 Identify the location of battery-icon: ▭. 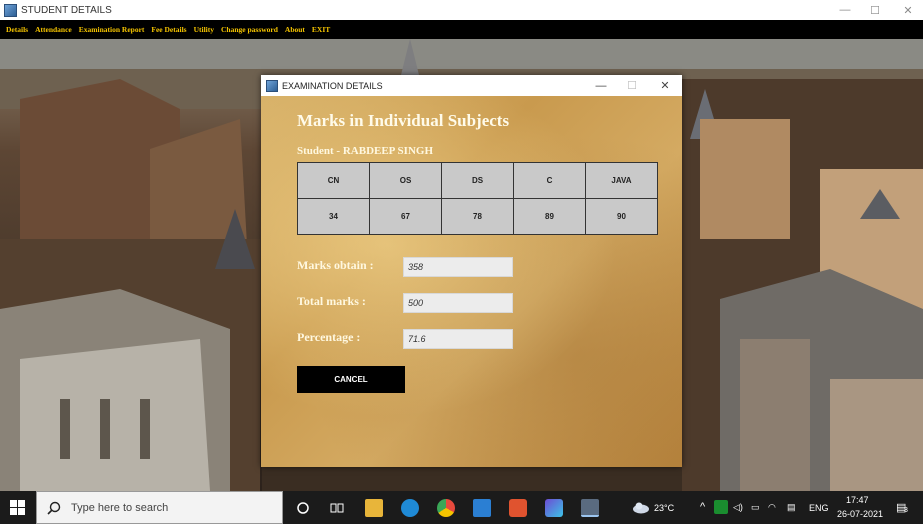
(755, 507).